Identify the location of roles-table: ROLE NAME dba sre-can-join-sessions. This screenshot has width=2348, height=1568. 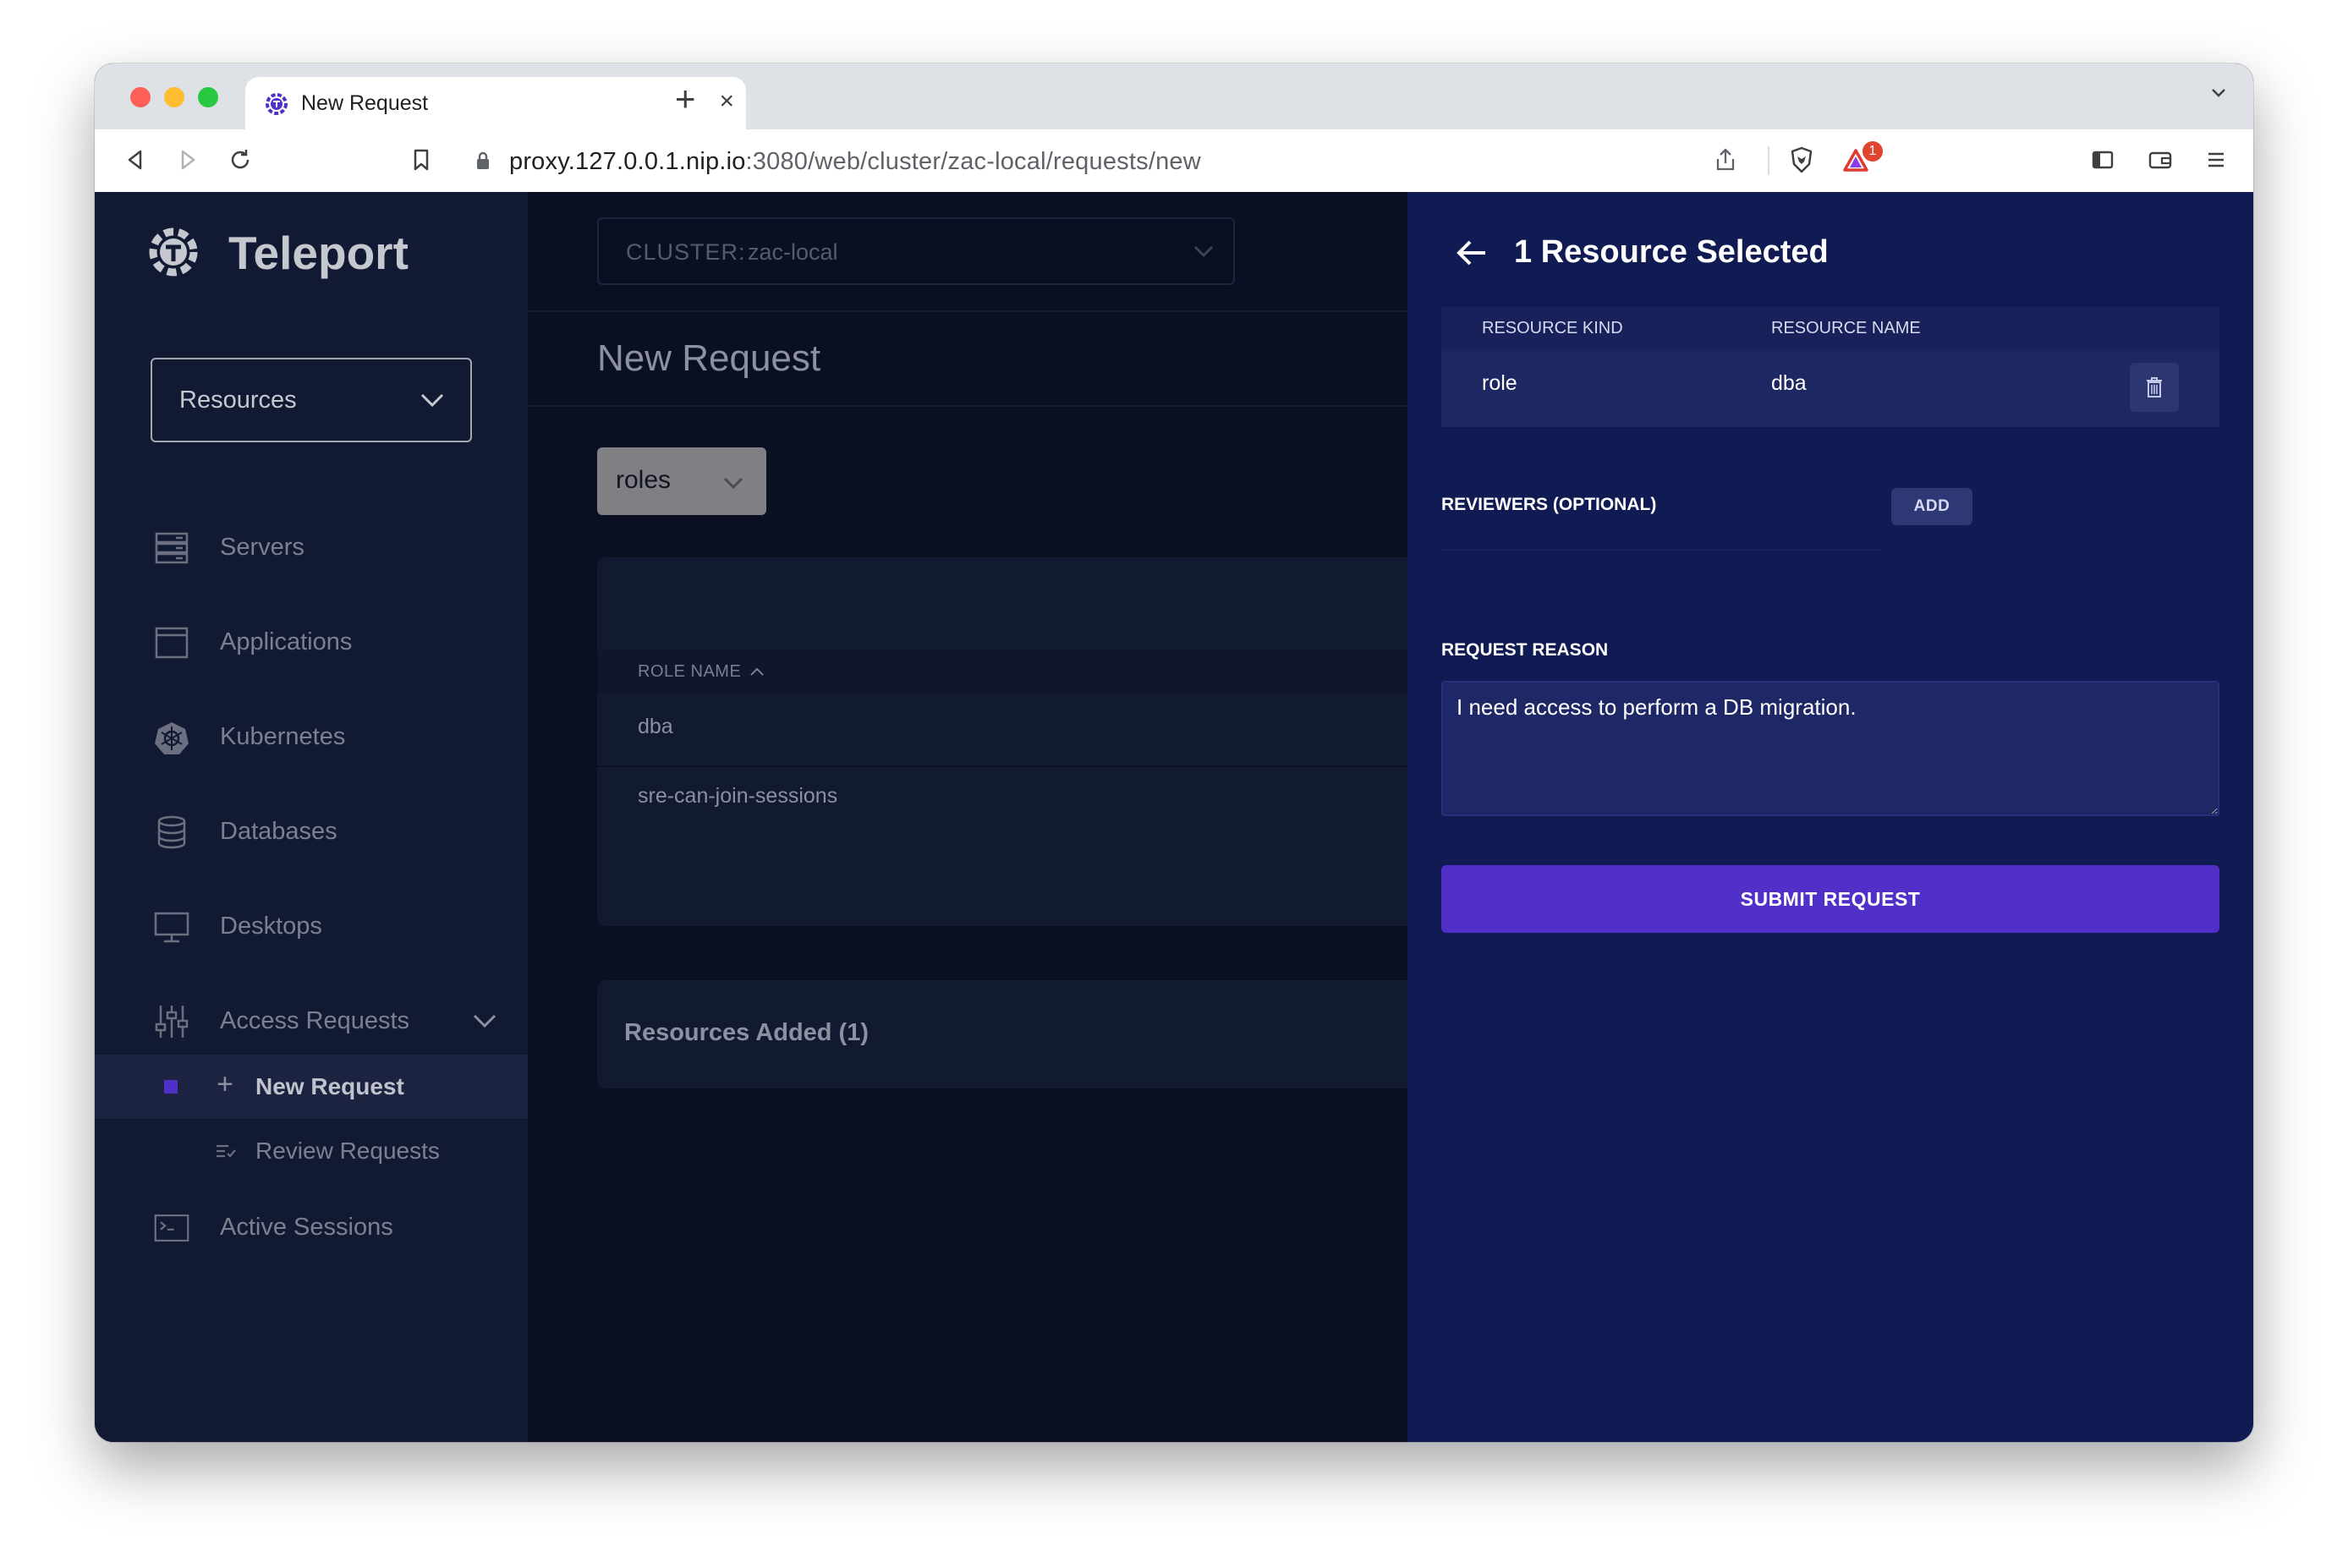
(1049, 742).